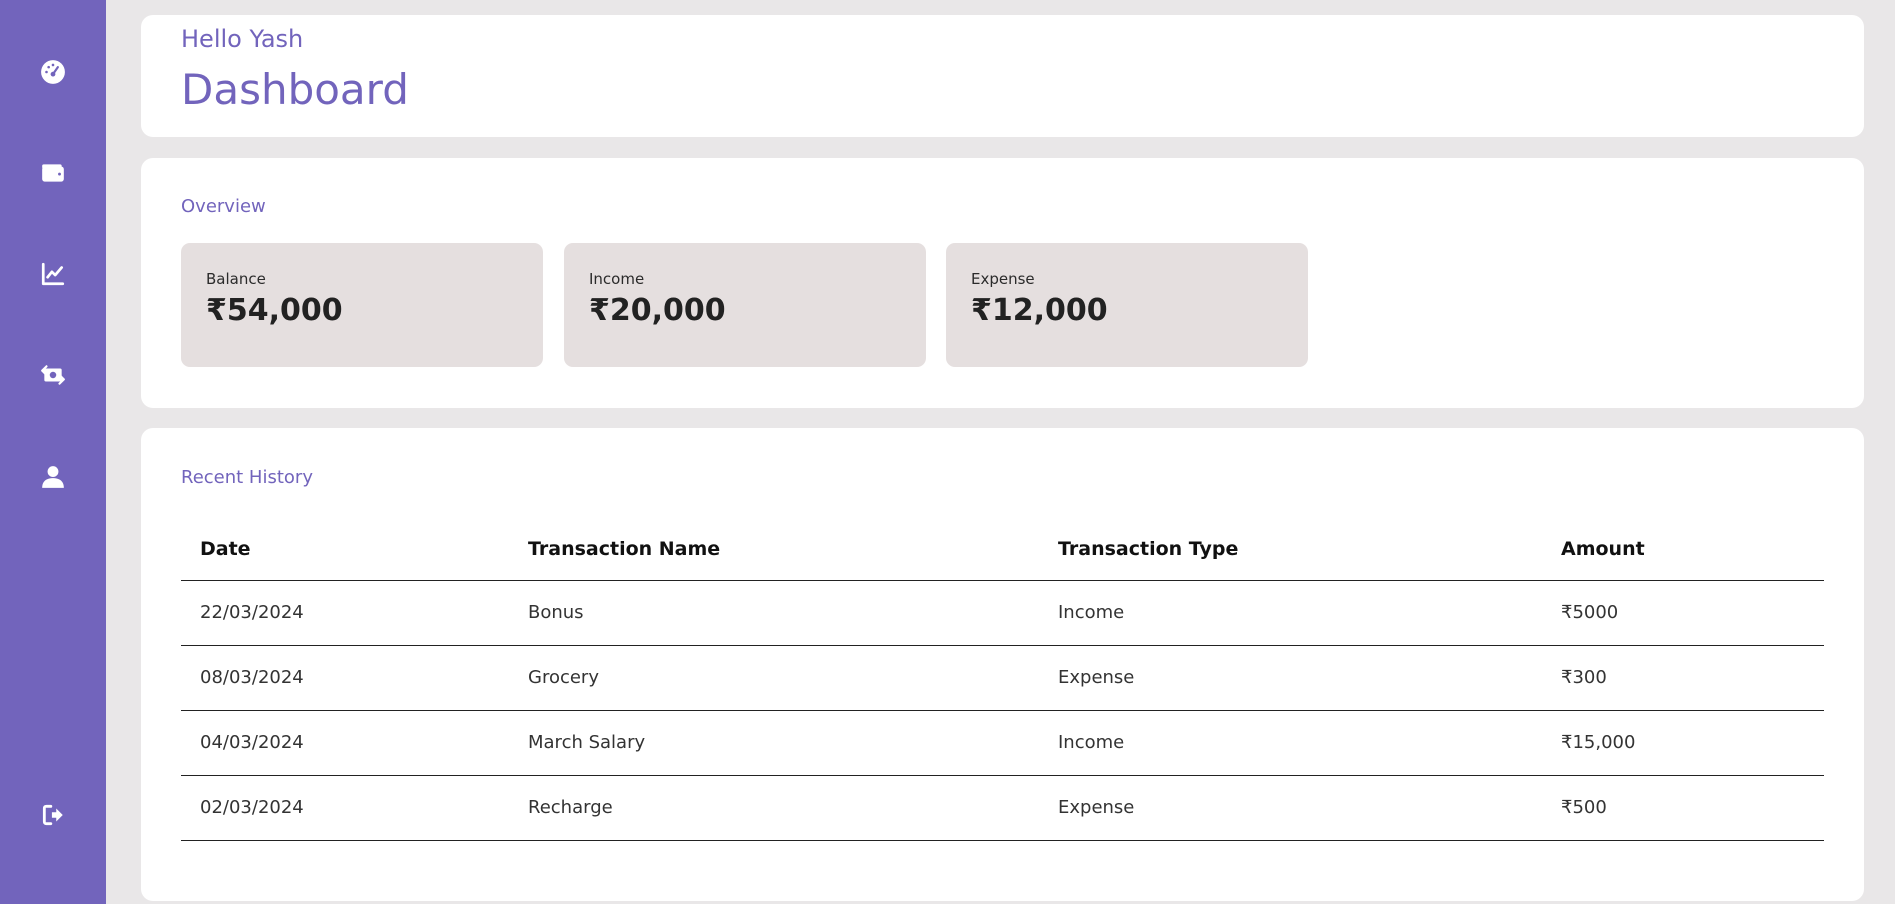 The height and width of the screenshot is (904, 1895). I want to click on greeting: Hello Yash, so click(242, 39).